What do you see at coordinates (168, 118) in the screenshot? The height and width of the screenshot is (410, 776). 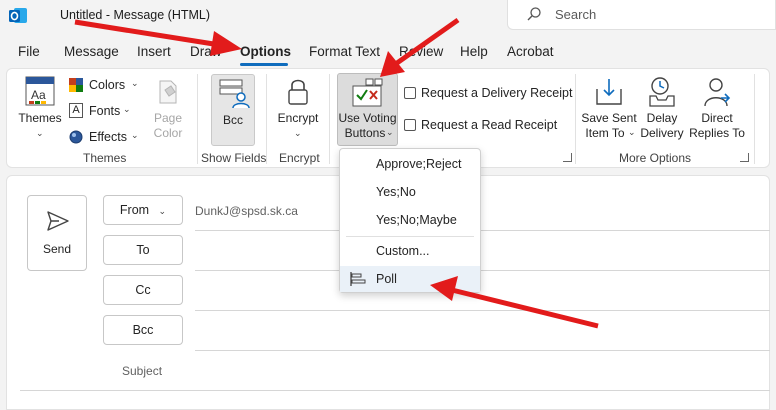 I see `page-color-label-line1: Page` at bounding box center [168, 118].